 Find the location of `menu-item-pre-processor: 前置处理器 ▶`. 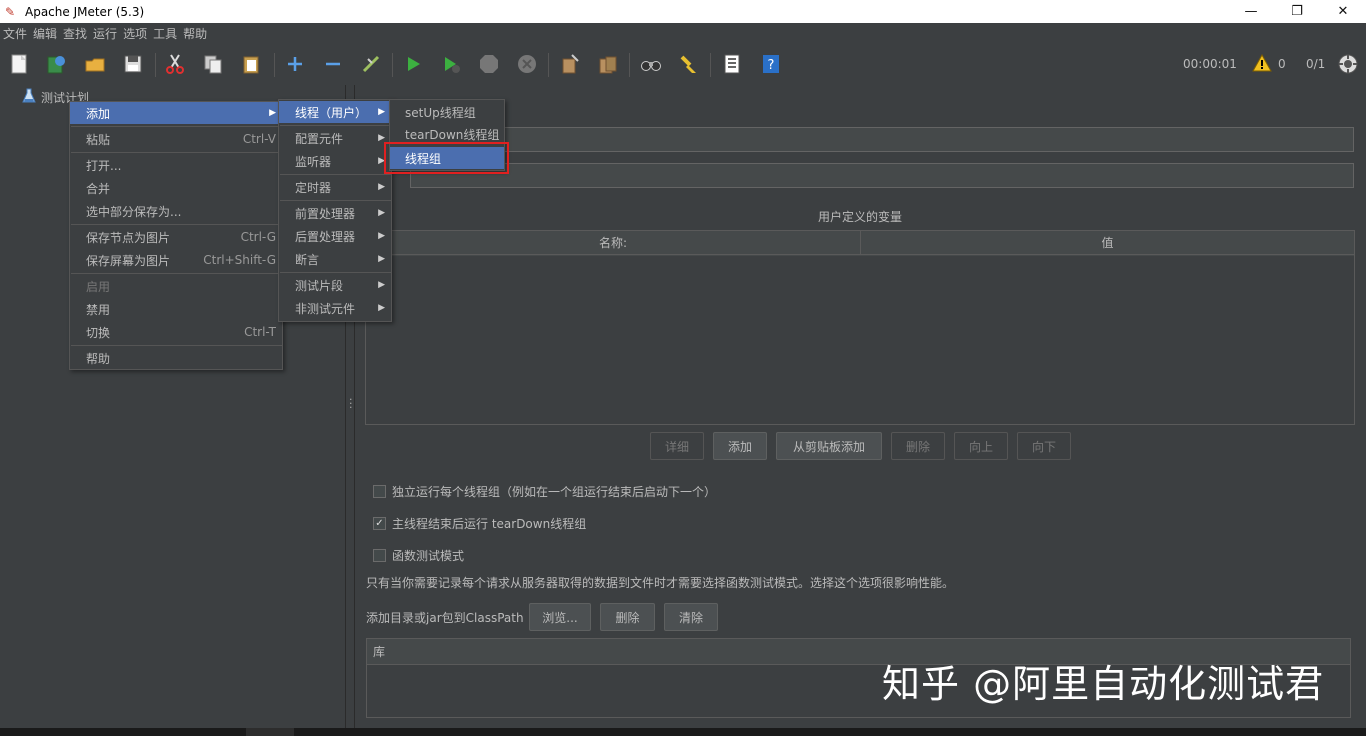

menu-item-pre-processor: 前置处理器 ▶ is located at coordinates (335, 213).